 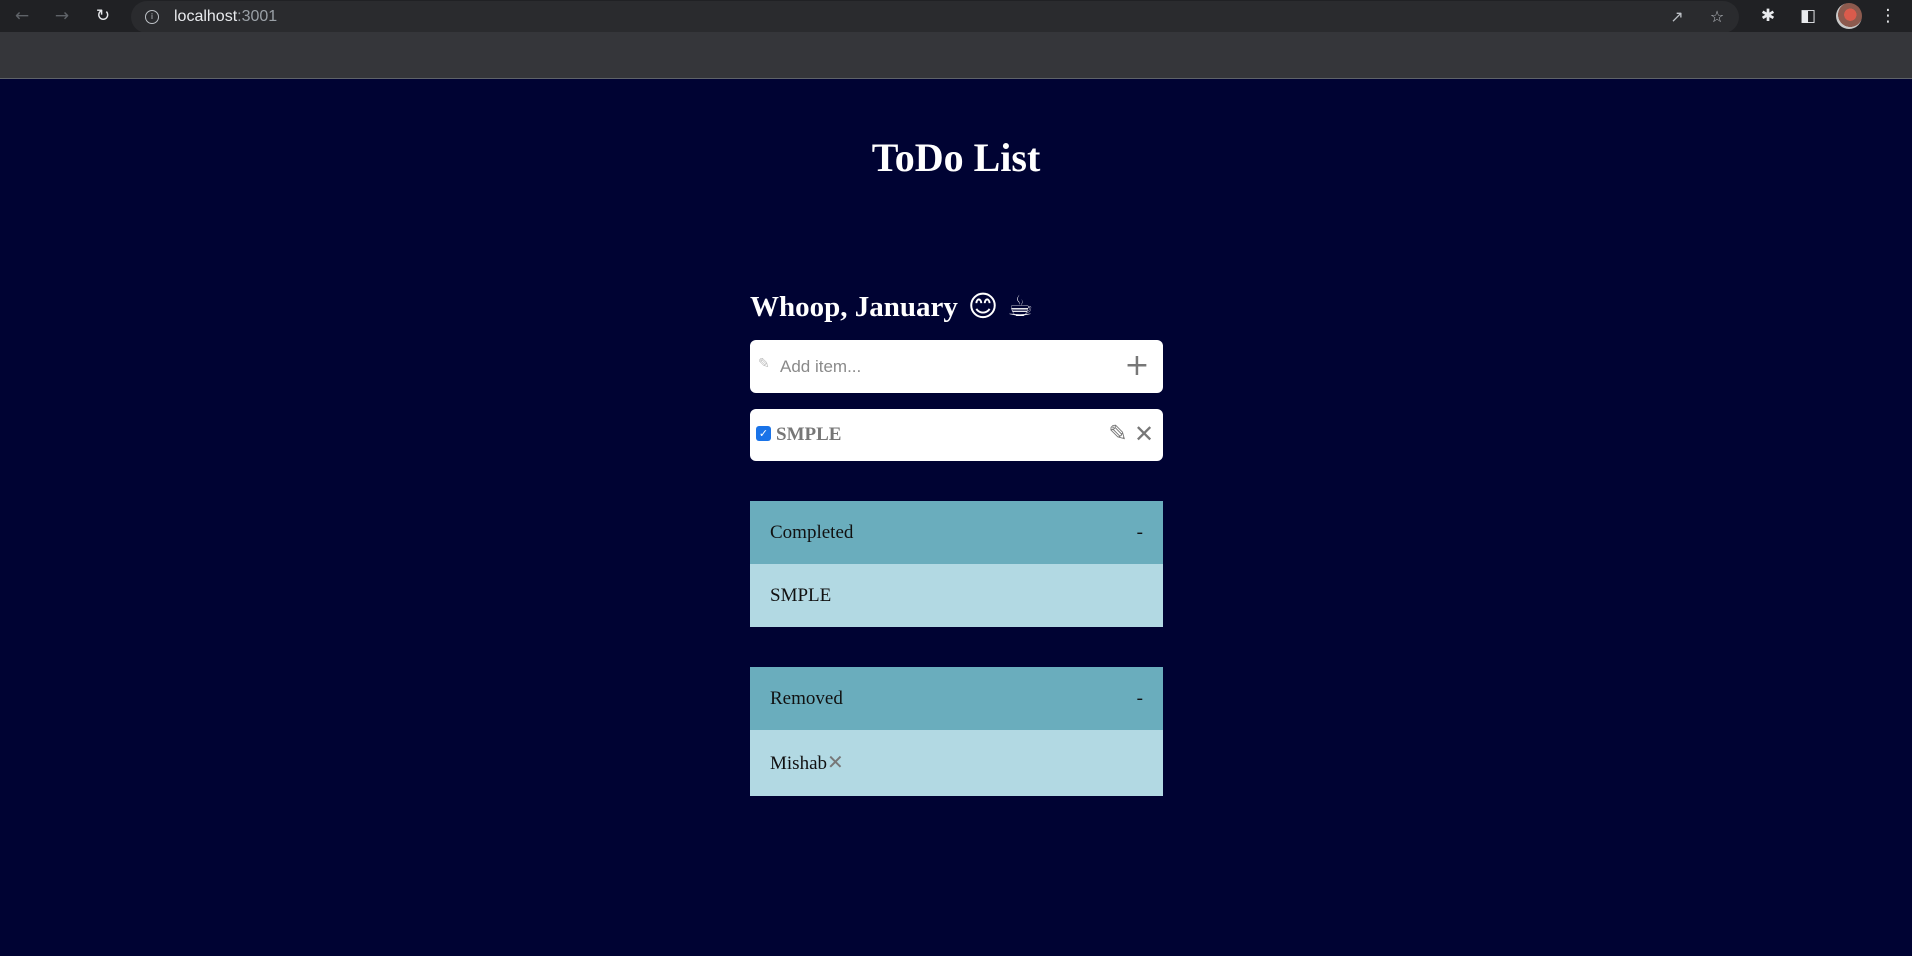 What do you see at coordinates (956, 698) in the screenshot?
I see `removed-header: Removed -` at bounding box center [956, 698].